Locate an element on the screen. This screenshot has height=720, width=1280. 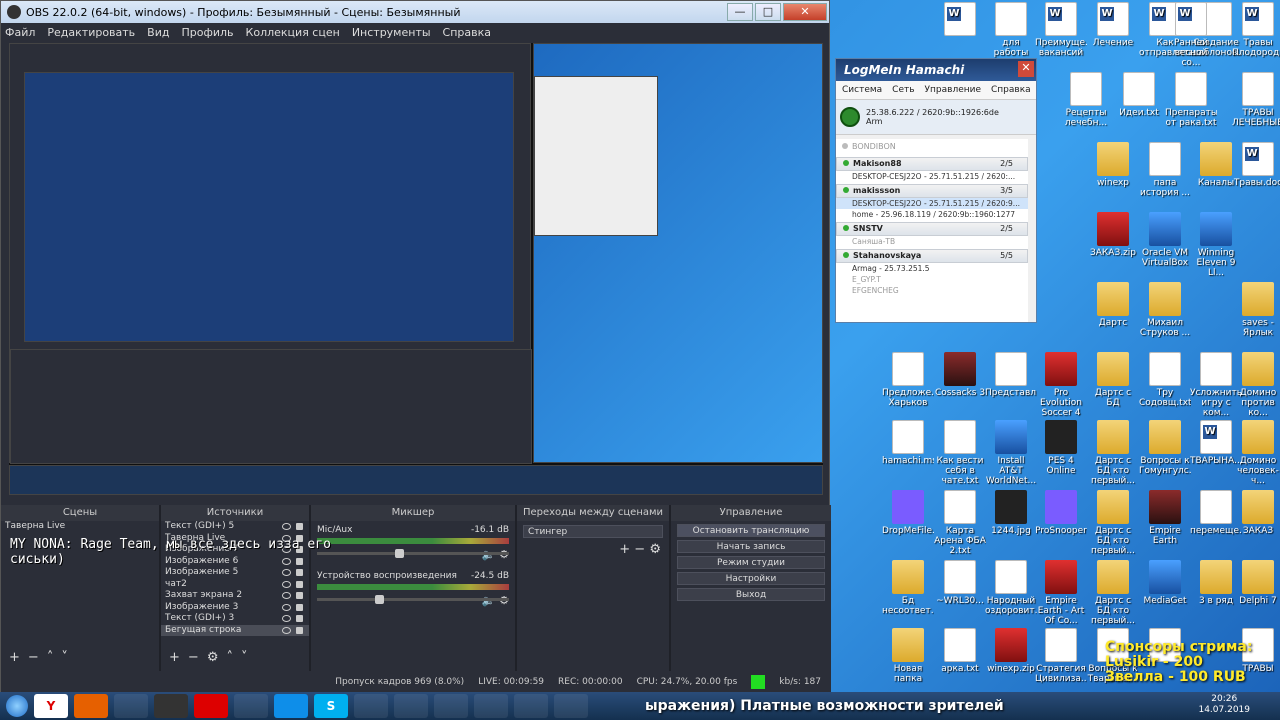
monitor-icon is located at coordinates (131, 706).